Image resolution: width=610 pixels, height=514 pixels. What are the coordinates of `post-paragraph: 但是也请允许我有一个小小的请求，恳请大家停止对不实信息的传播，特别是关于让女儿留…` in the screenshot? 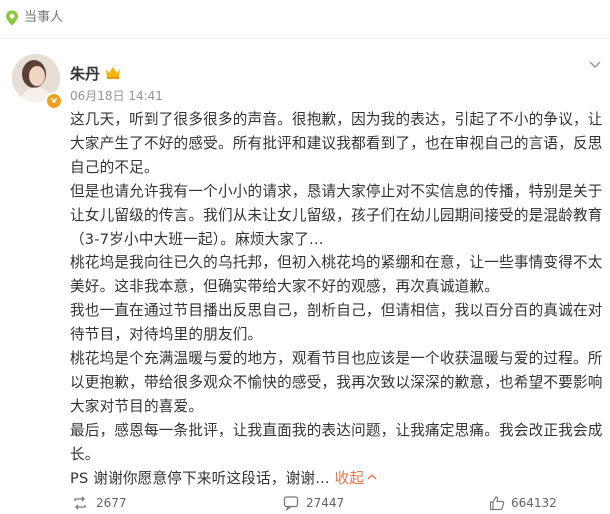 It's located at (336, 215).